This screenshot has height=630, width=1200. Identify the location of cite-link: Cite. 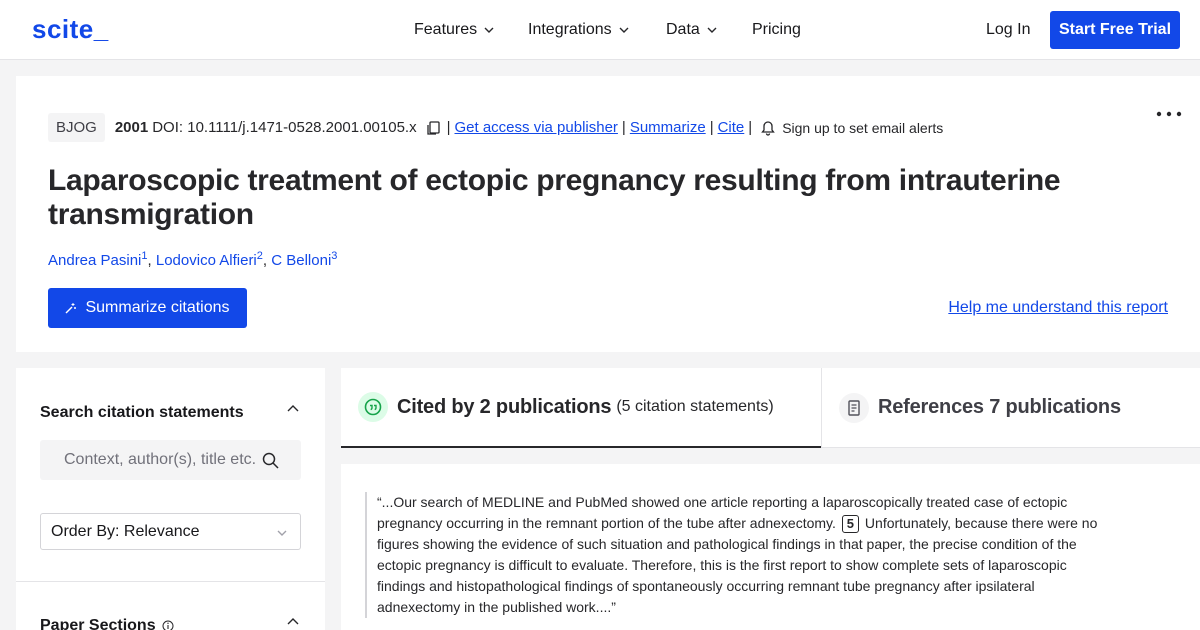
(731, 127).